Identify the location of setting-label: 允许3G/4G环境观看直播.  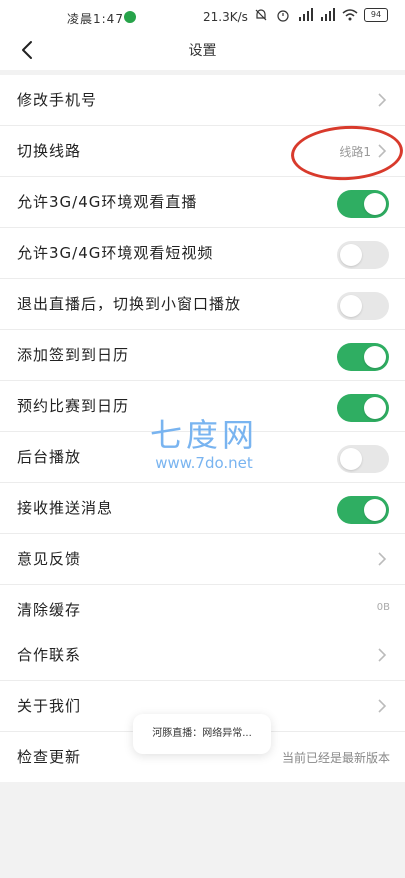
(107, 202).